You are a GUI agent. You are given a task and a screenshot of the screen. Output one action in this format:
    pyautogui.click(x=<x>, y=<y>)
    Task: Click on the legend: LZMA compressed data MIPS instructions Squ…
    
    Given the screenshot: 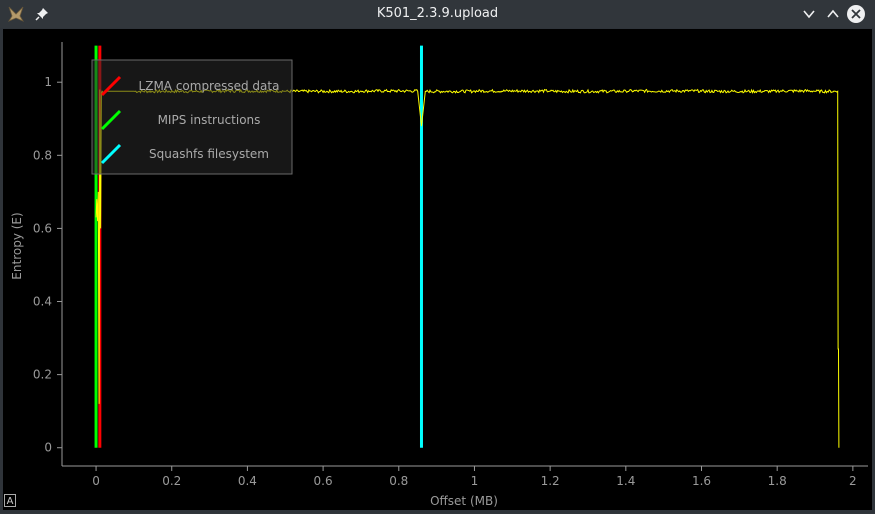 What is the action you would take?
    pyautogui.click(x=192, y=117)
    